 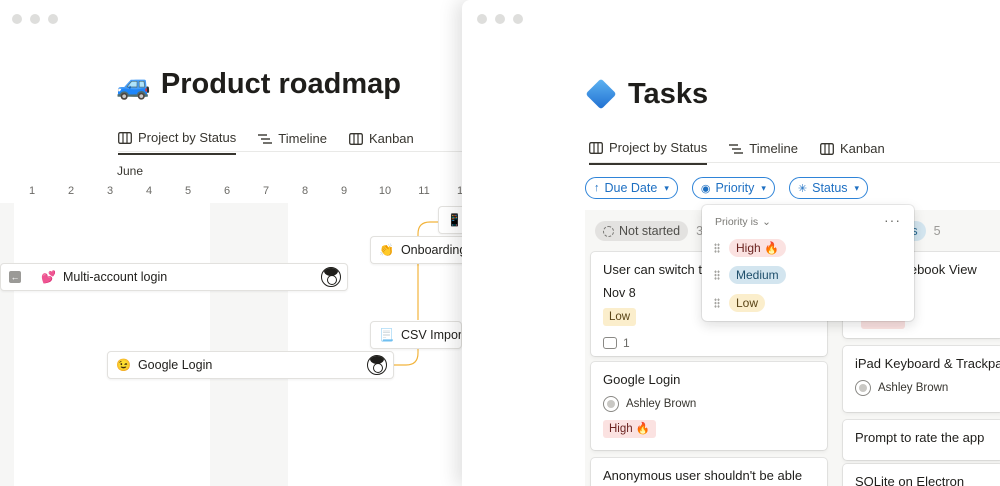 What do you see at coordinates (250, 365) in the screenshot?
I see `timeline-item-google-login: 😉 Google Login` at bounding box center [250, 365].